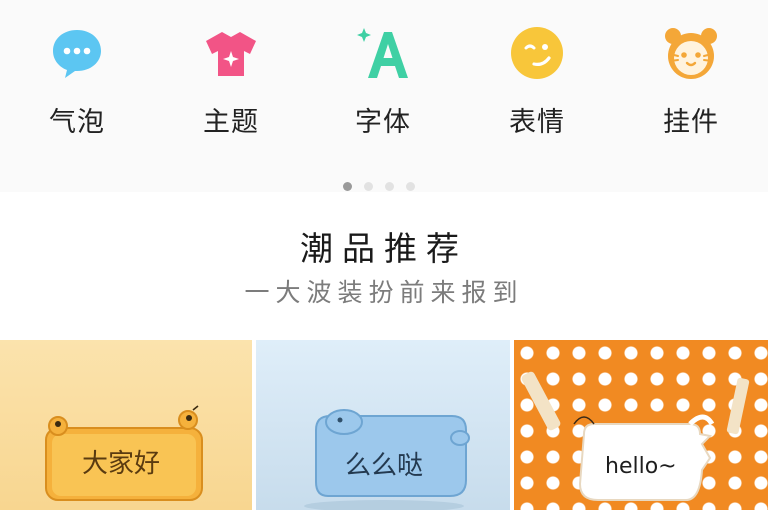 This screenshot has width=768, height=510. What do you see at coordinates (691, 81) in the screenshot?
I see `category-pendant: 挂件` at bounding box center [691, 81].